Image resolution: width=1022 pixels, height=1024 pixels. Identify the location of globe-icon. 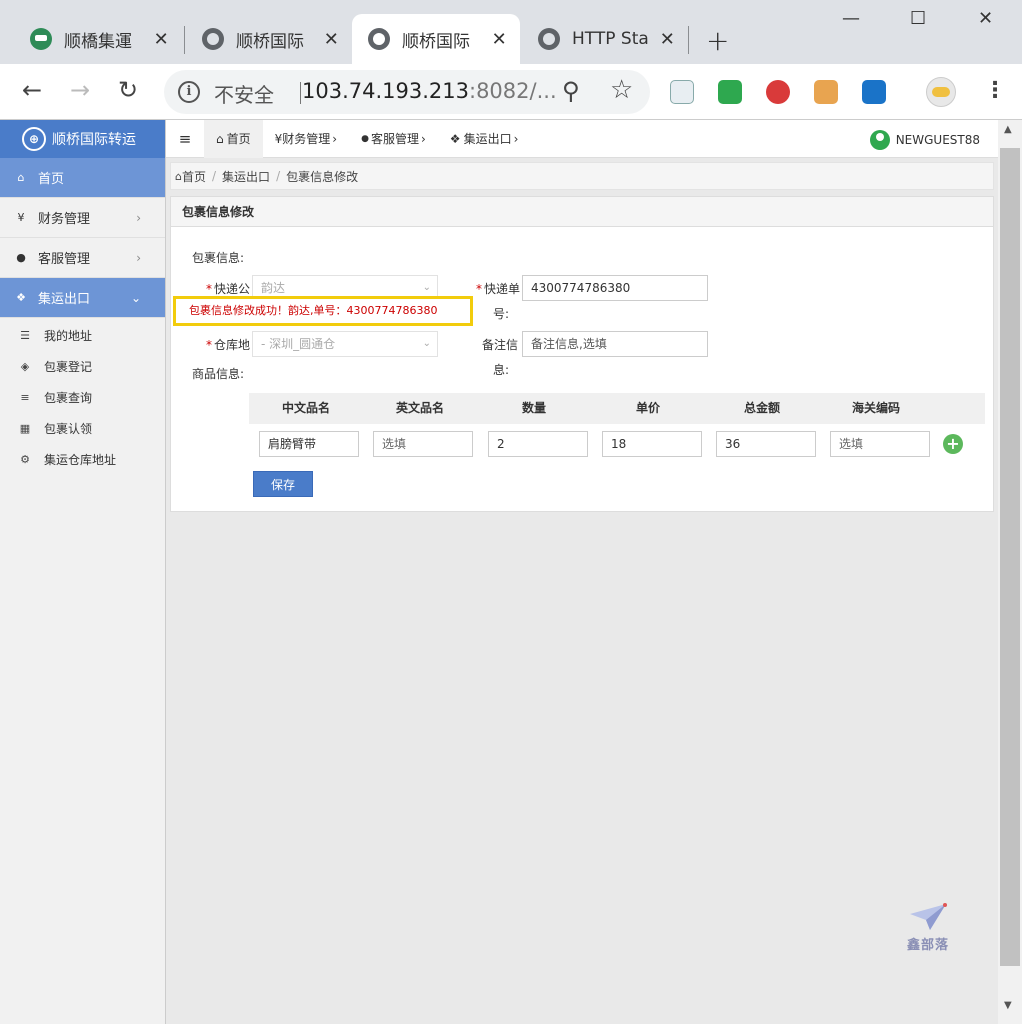
(379, 39).